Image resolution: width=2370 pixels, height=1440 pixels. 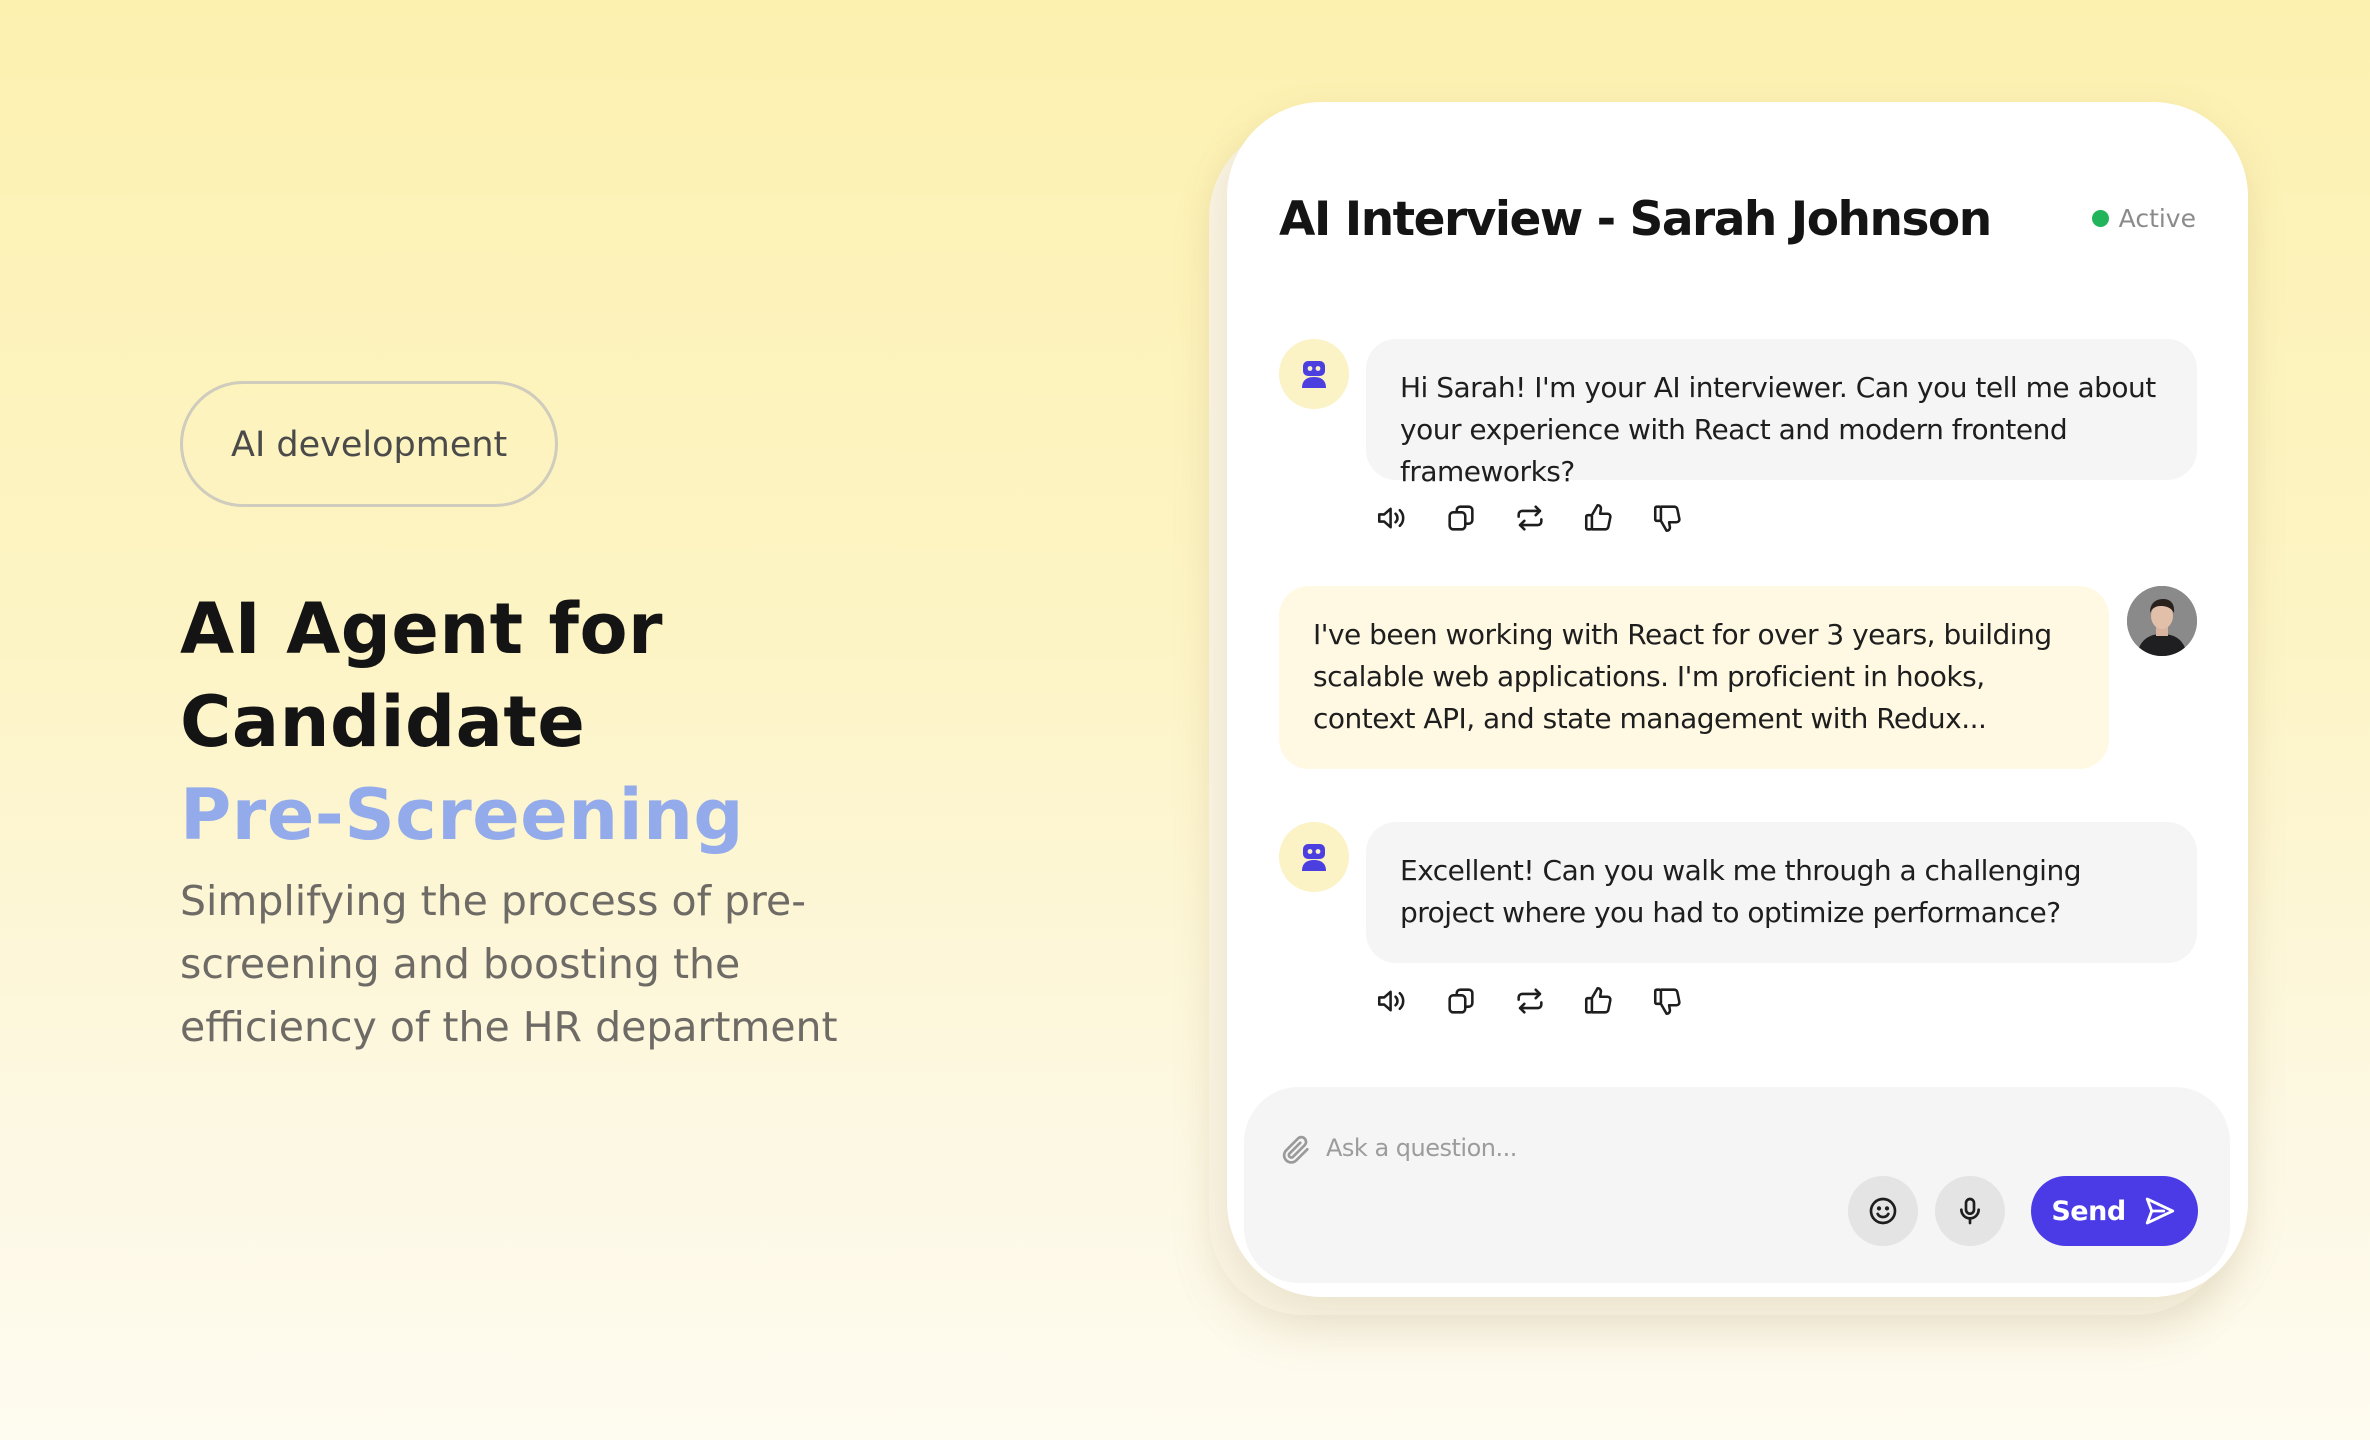 I want to click on hero-title: AI Agent for Candidate Pre-Screening, so click(x=560, y=722).